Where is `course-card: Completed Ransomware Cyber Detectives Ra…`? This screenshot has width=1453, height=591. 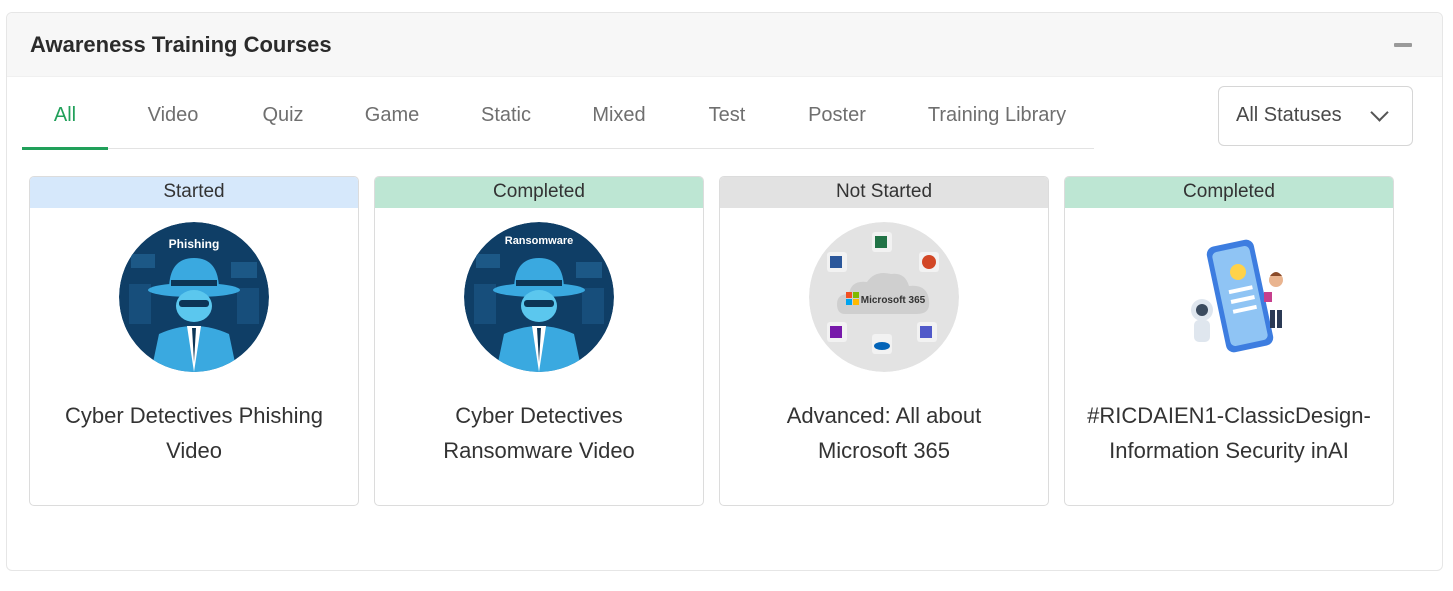
course-card: Completed Ransomware Cyber Detectives Ra… is located at coordinates (539, 341).